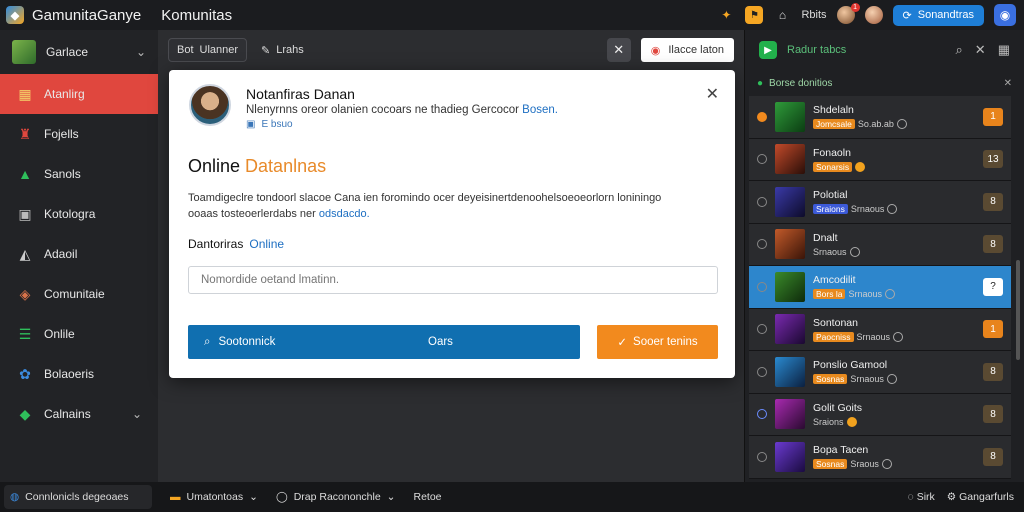 This screenshot has width=1024, height=512. What do you see at coordinates (993, 159) in the screenshot?
I see `game-badge: 13` at bounding box center [993, 159].